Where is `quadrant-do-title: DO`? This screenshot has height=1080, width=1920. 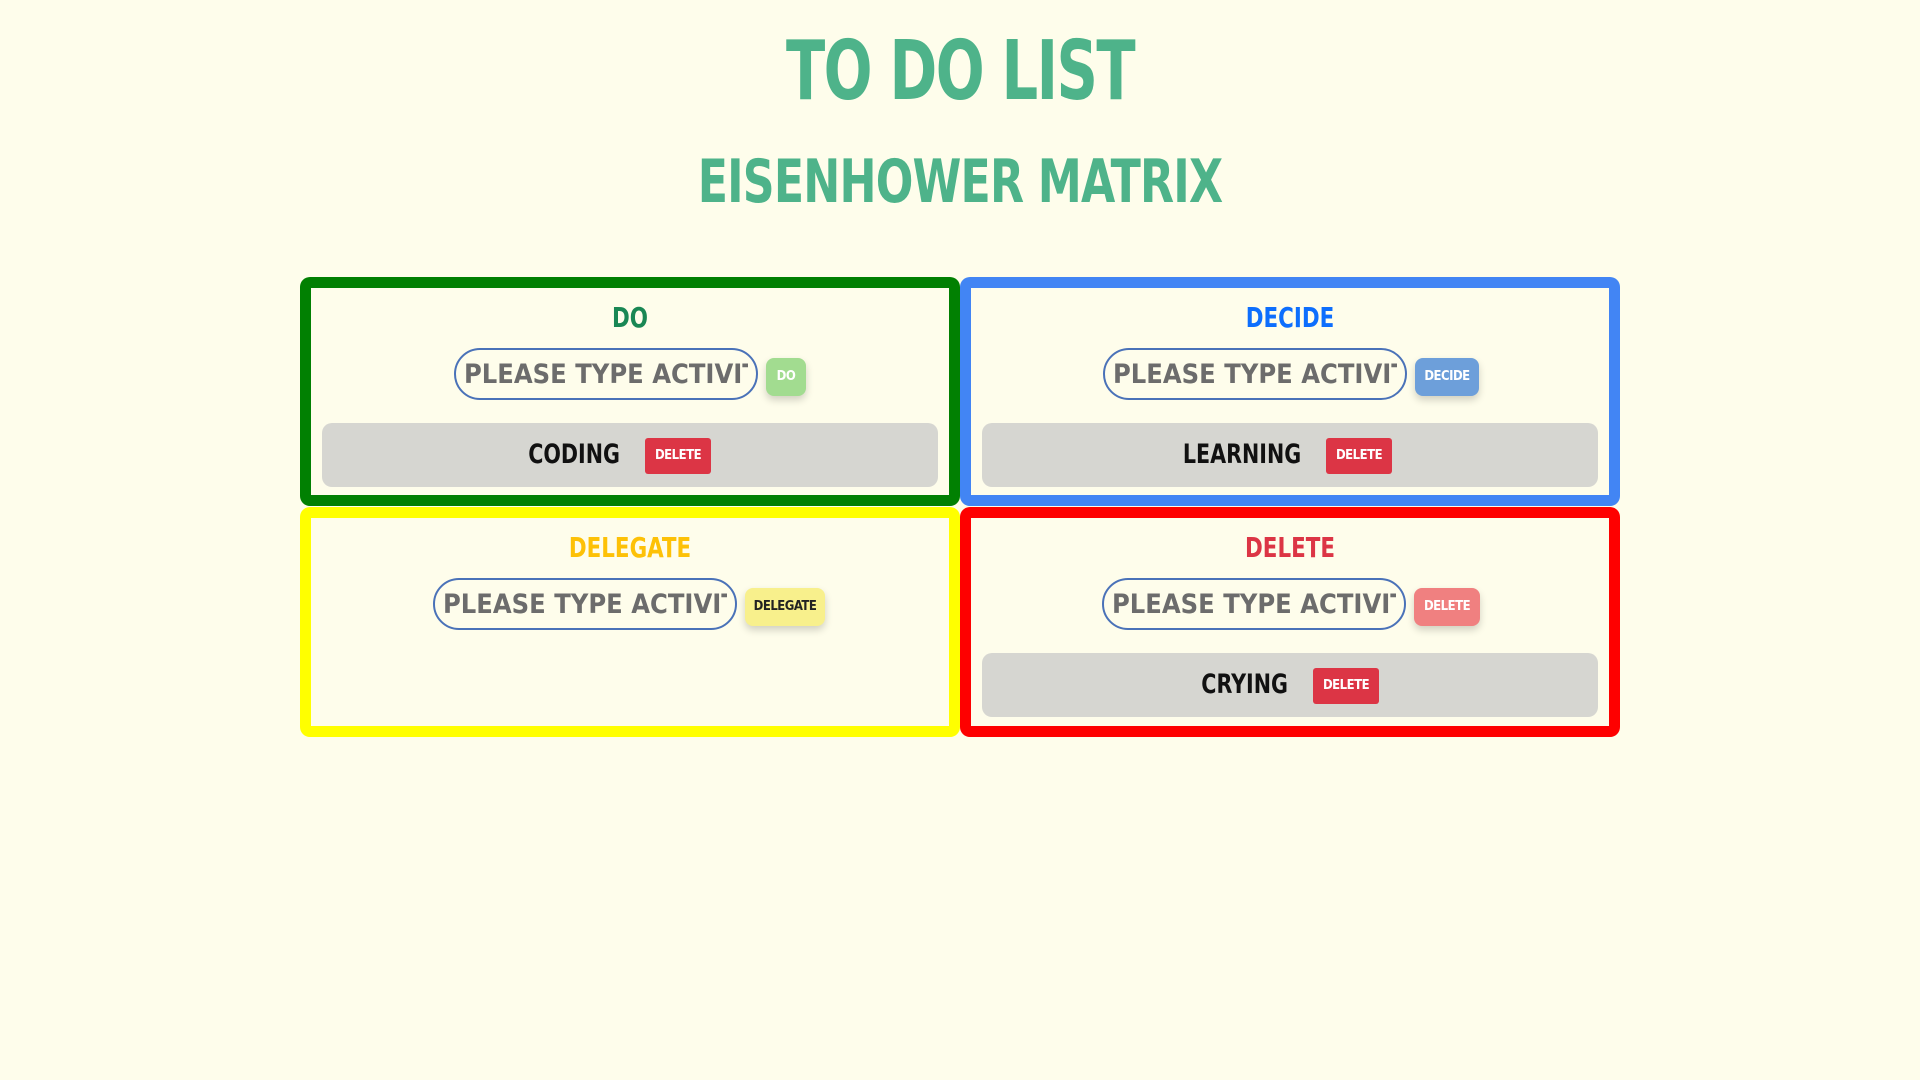 quadrant-do-title: DO is located at coordinates (630, 317).